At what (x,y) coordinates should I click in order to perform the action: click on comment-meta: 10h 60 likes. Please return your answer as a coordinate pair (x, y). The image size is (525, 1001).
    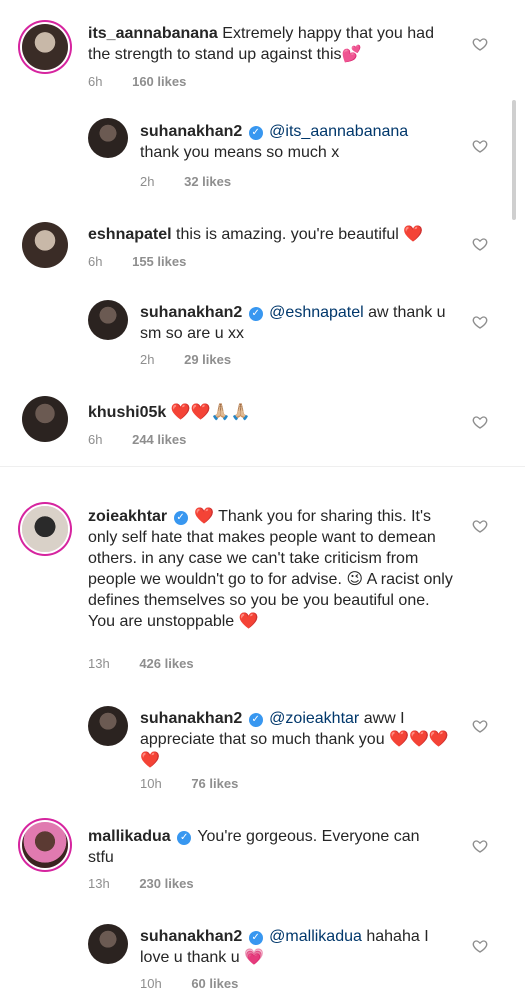
    Looking at the image, I should click on (189, 983).